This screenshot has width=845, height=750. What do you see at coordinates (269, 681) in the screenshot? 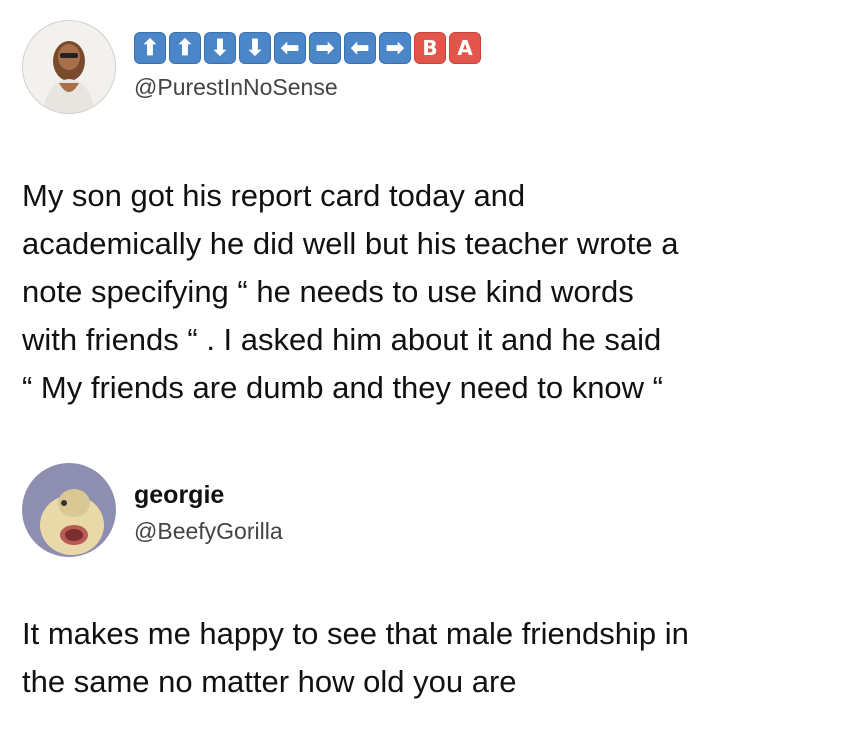
I see `post-text-line: the same no matter how old you are` at bounding box center [269, 681].